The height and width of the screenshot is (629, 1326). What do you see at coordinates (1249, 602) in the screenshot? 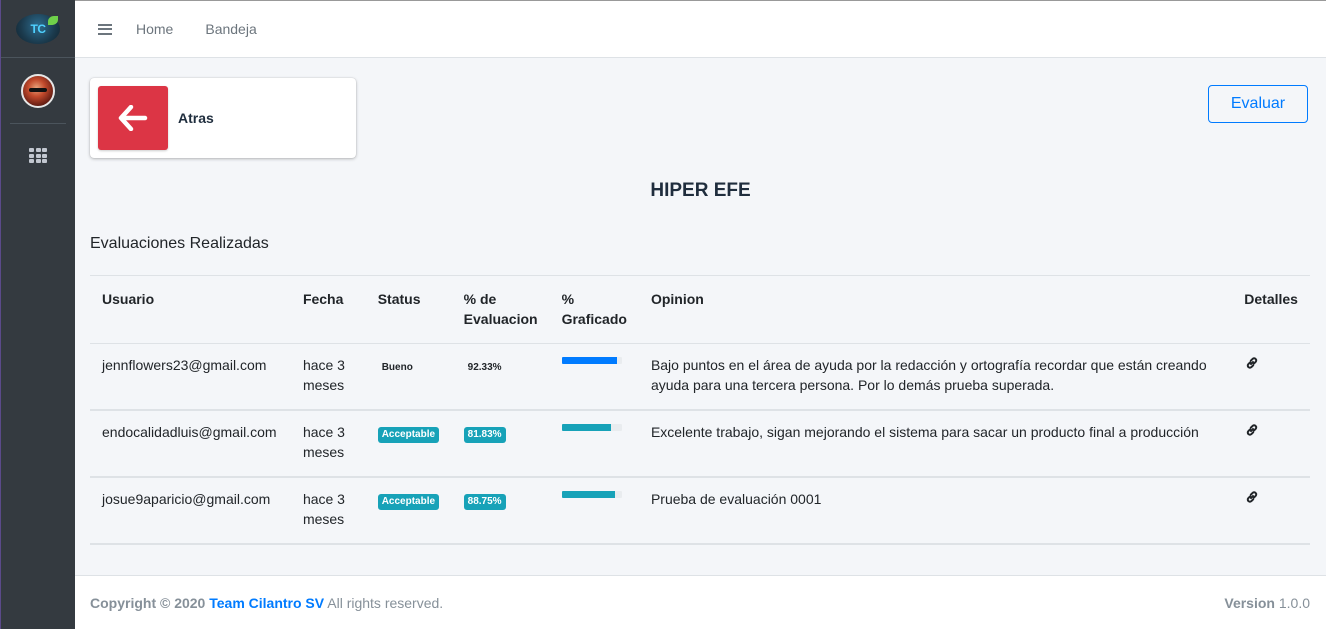
I see `version-label: Version` at bounding box center [1249, 602].